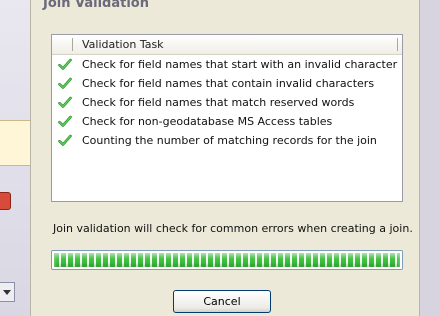 The width and height of the screenshot is (440, 316). I want to click on background-dropdown, so click(7, 292).